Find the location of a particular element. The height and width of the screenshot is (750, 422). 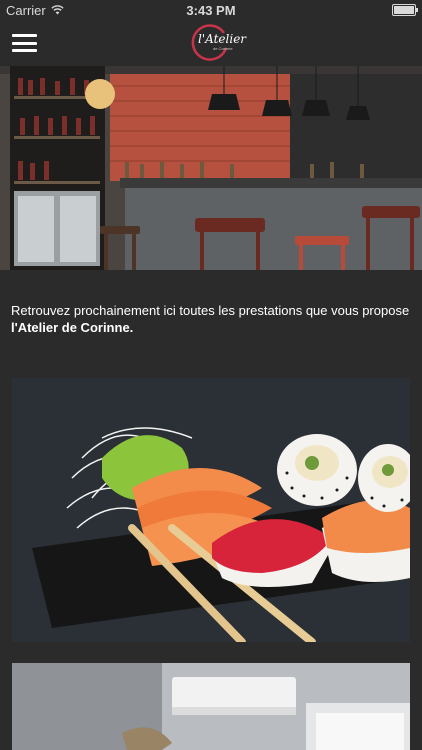

app-header: l'Atelier de Corinne is located at coordinates (211, 43).